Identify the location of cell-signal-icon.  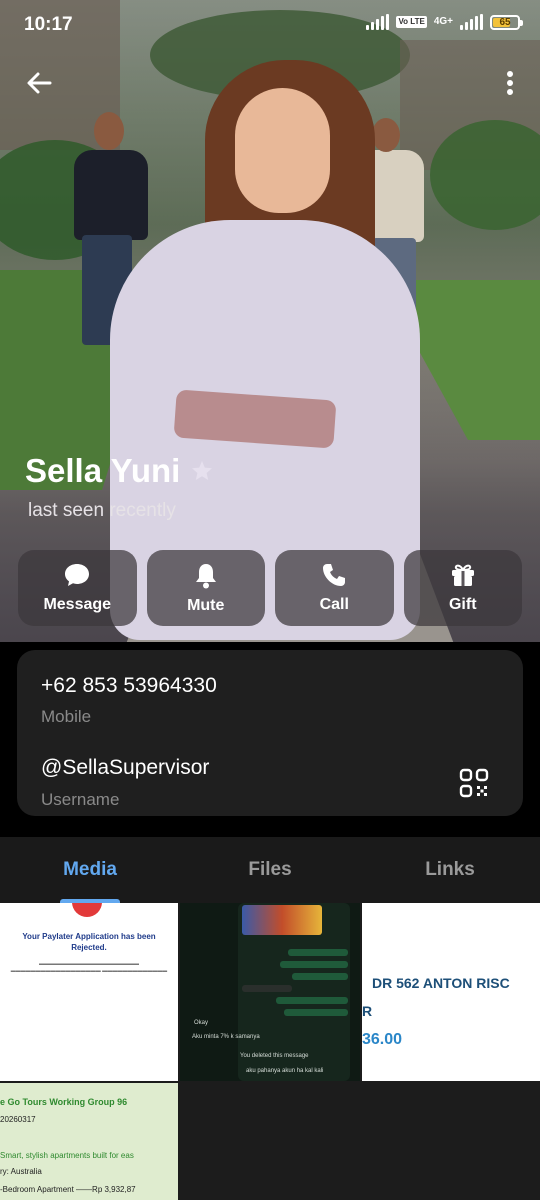
(471, 22).